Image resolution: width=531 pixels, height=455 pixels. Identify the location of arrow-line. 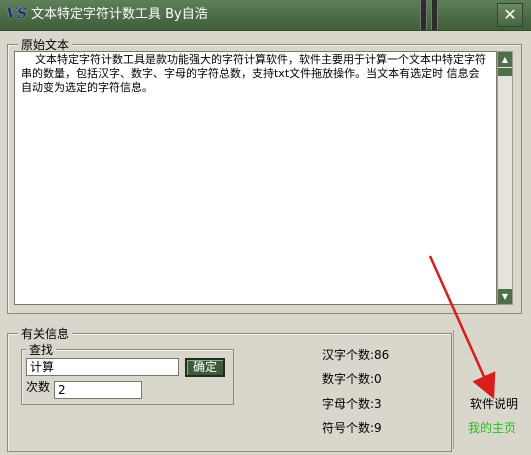
(462, 327).